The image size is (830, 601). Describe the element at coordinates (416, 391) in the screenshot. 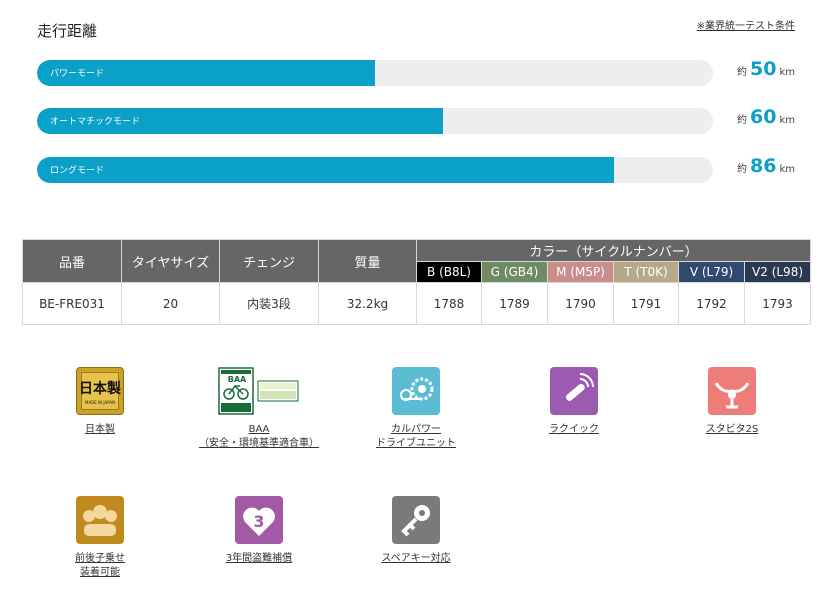

I see `drive-unit-icon` at that location.